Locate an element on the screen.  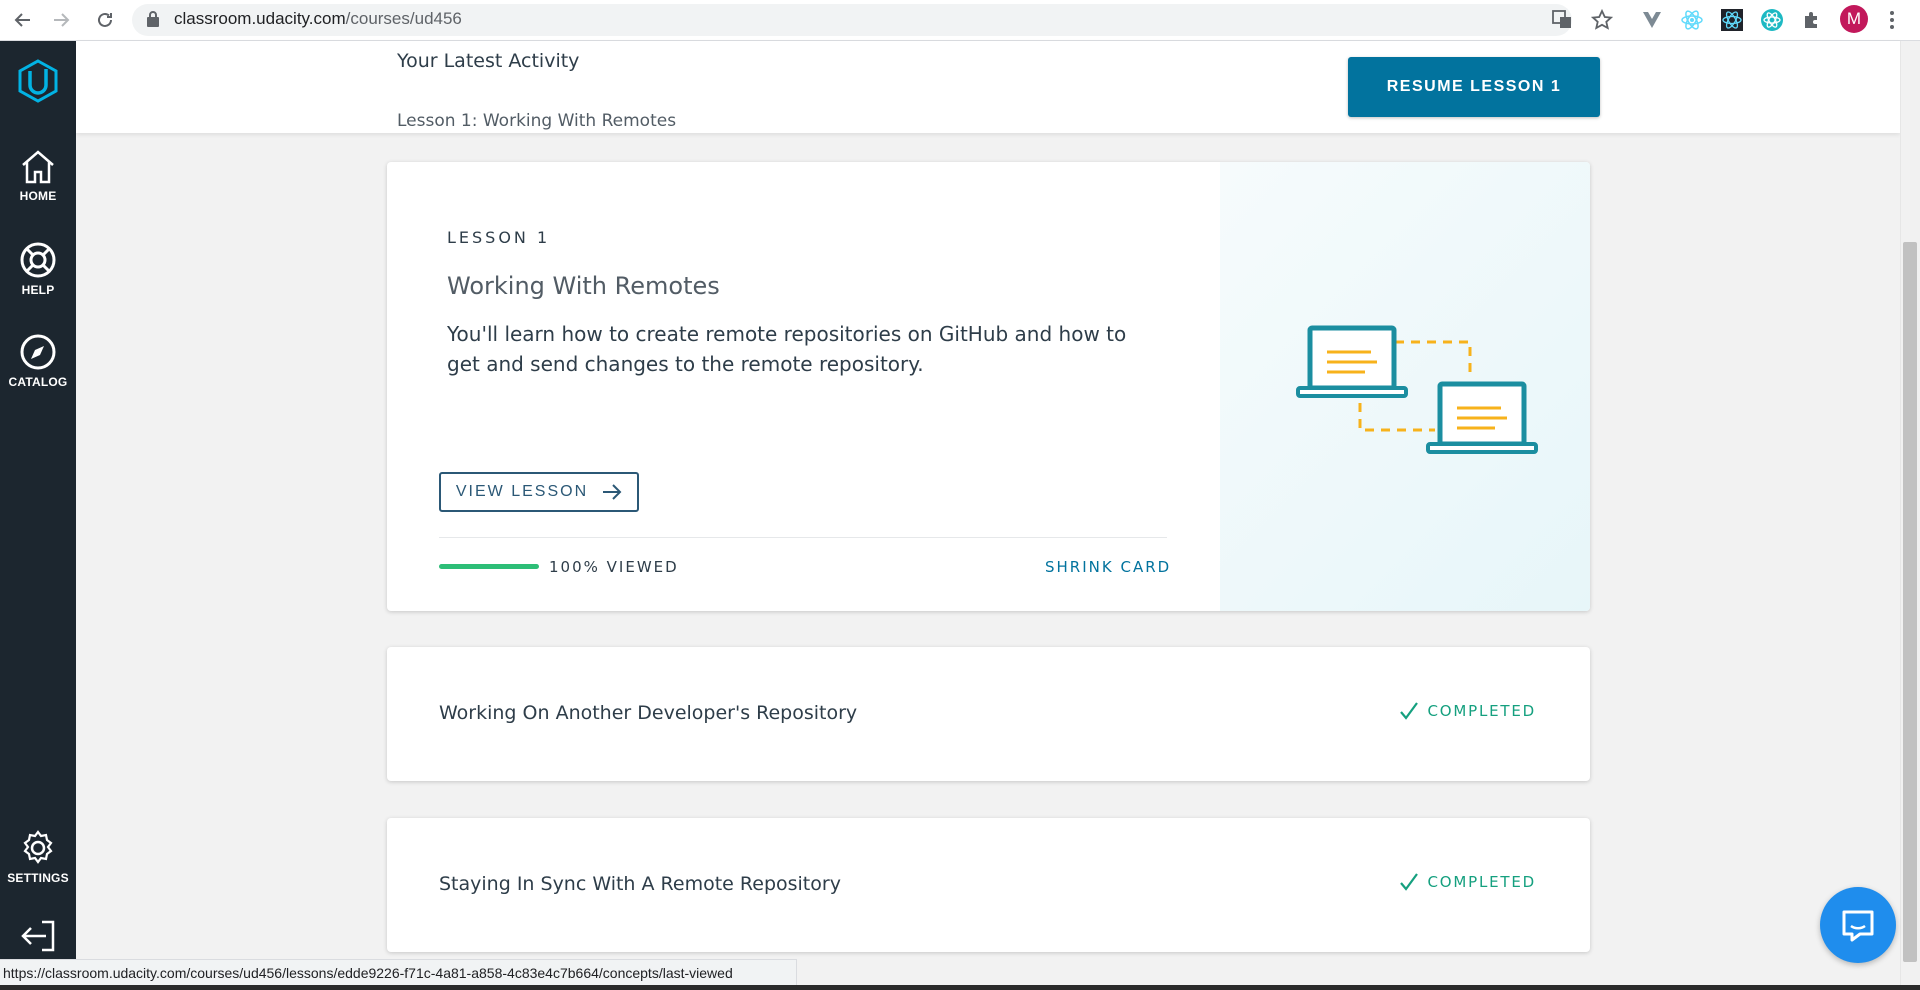
view-lesson-label: VIEW LESSON is located at coordinates (522, 491).